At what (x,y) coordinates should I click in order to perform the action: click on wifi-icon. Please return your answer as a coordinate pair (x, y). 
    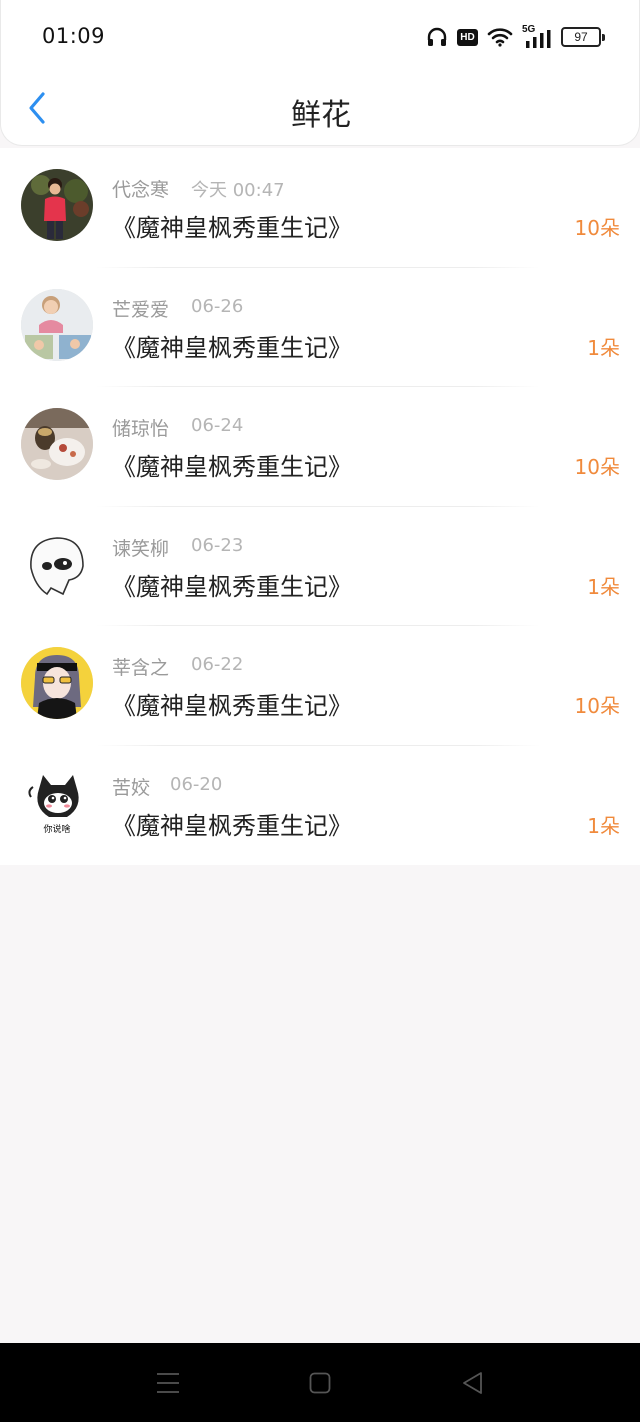
    Looking at the image, I should click on (500, 37).